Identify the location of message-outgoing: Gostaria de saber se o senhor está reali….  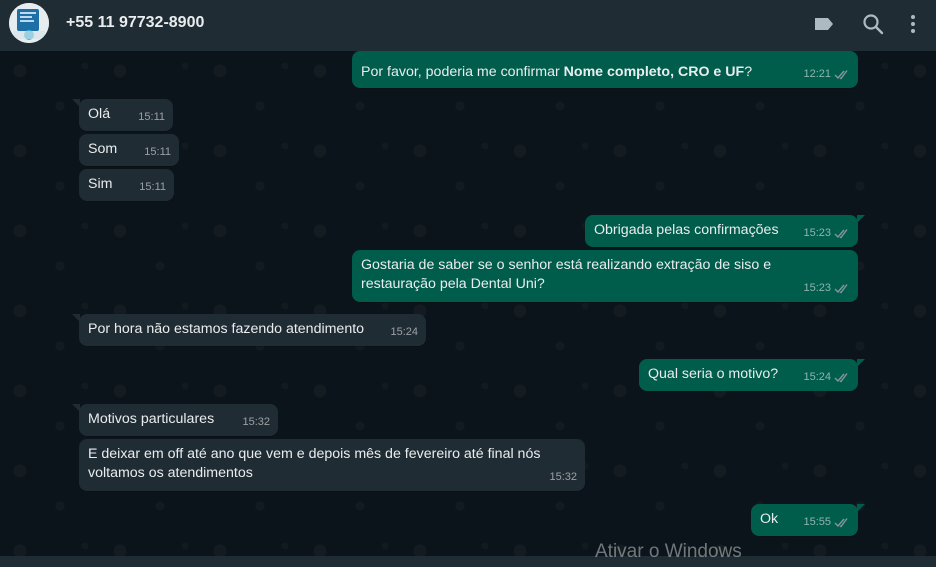
(605, 276).